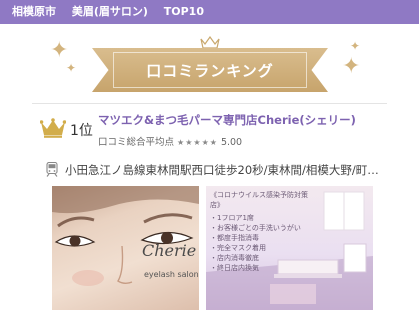 This screenshot has width=419, height=314. Describe the element at coordinates (234, 268) in the screenshot. I see `notice-item: ・終日店内換気` at that location.